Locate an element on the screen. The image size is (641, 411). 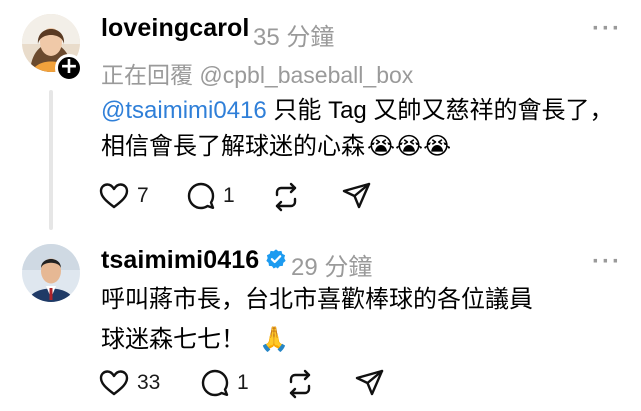
content-line-1: 呼叫蔣市長，台北市喜歡棒球的各位議員 is located at coordinates (317, 300).